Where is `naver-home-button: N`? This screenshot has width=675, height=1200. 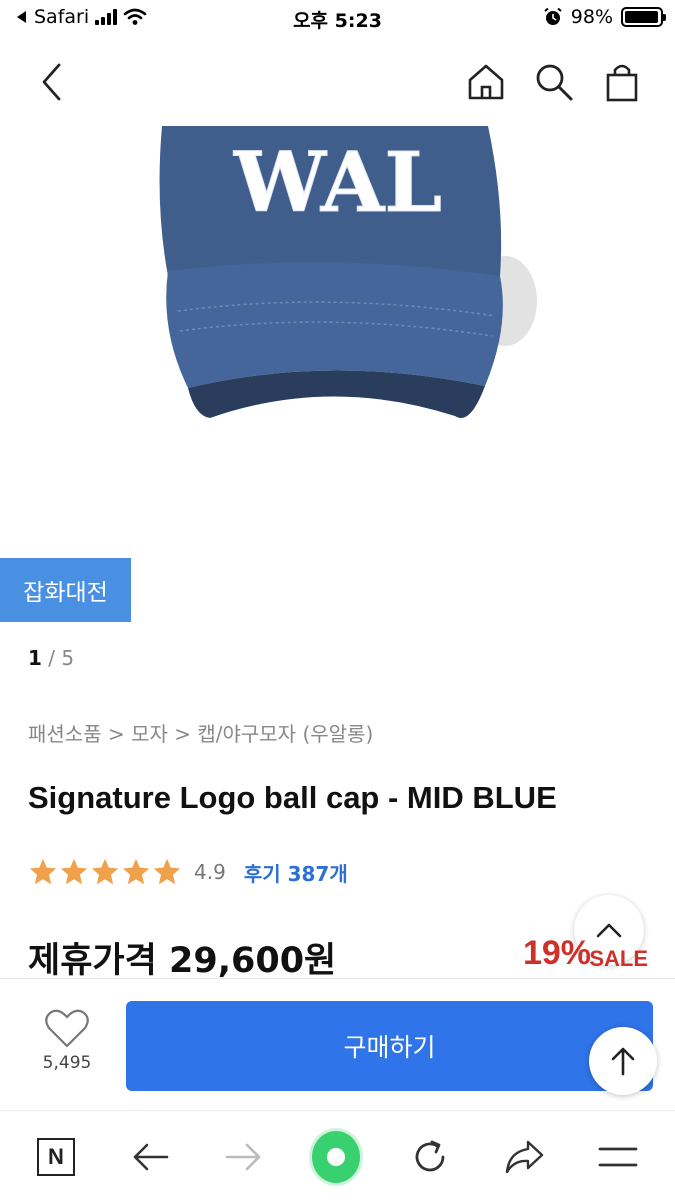 naver-home-button: N is located at coordinates (56, 1157).